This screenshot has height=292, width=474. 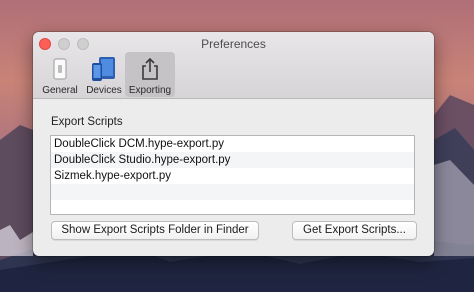 What do you see at coordinates (60, 69) in the screenshot?
I see `general-icon` at bounding box center [60, 69].